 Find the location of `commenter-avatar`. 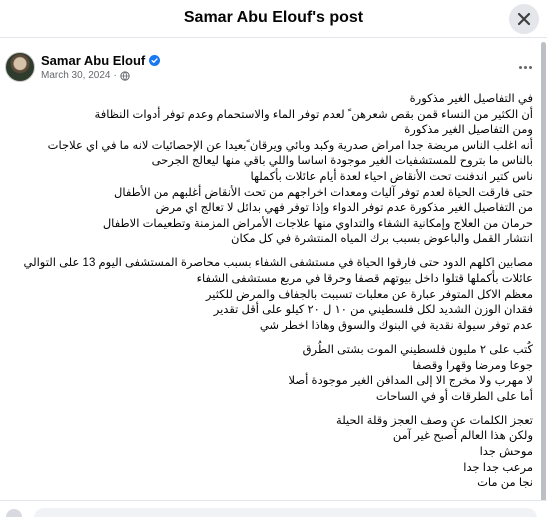

commenter-avatar is located at coordinates (14, 513).